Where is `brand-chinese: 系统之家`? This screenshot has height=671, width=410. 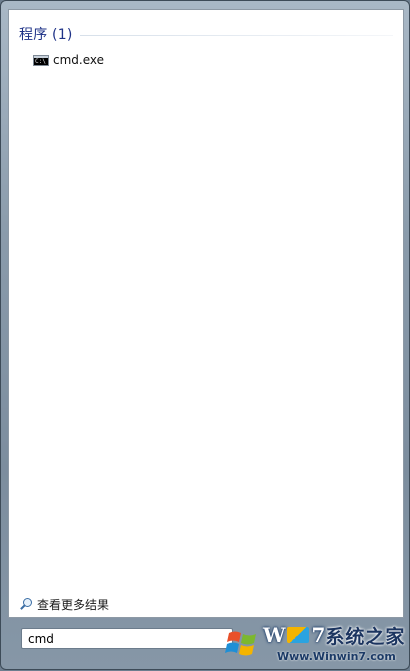 brand-chinese: 系统之家 is located at coordinates (365, 636).